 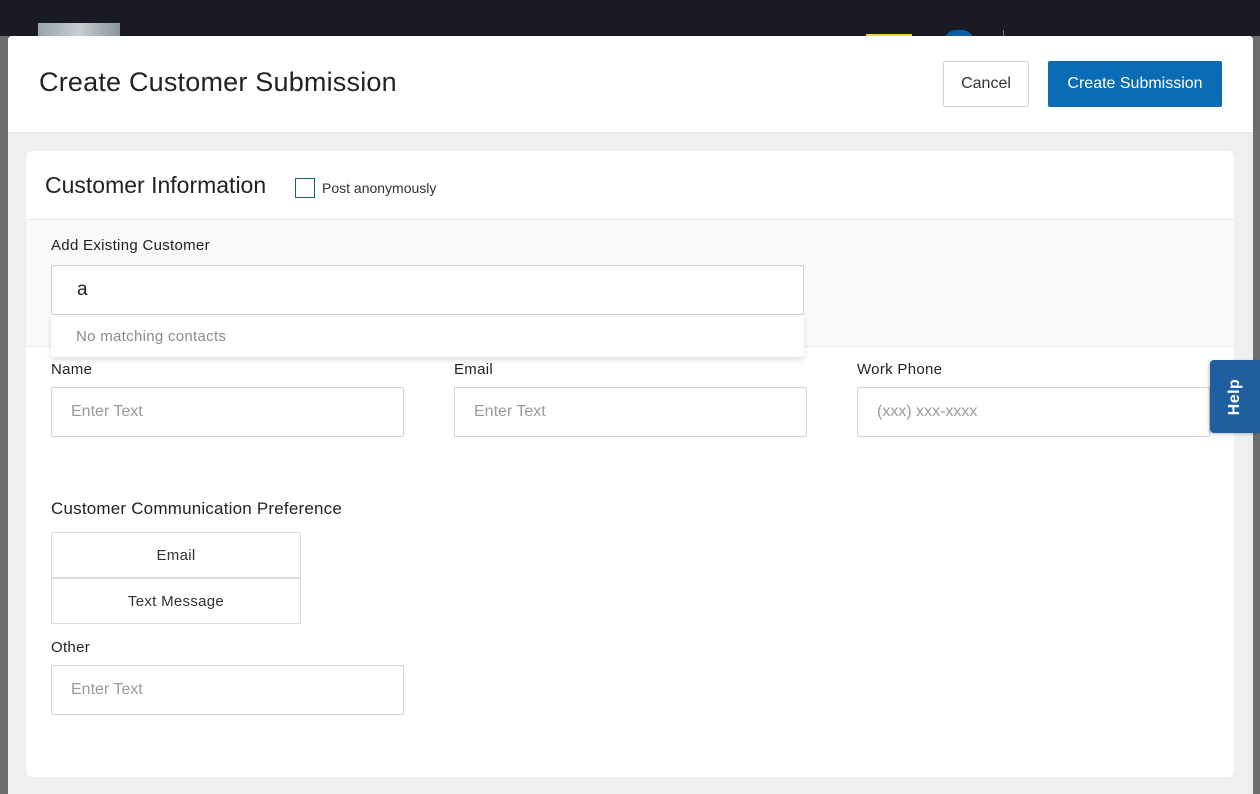 What do you see at coordinates (130, 245) in the screenshot?
I see `existing-customer-label: Add Existing Customer` at bounding box center [130, 245].